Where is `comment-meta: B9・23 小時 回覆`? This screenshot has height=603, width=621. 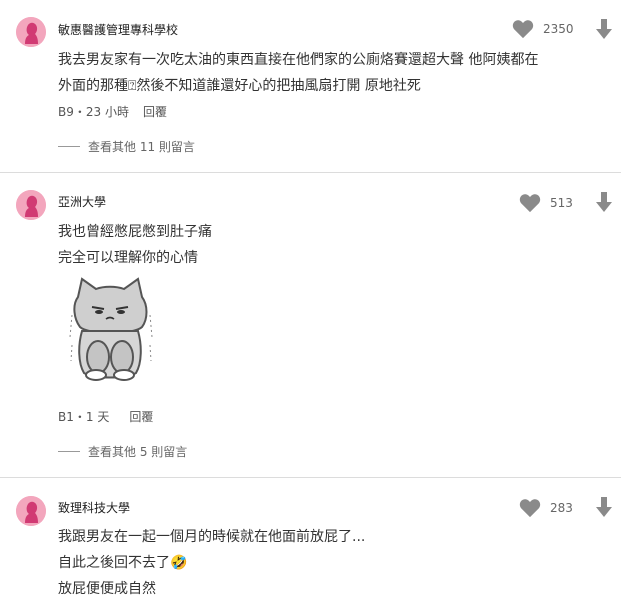
comment-meta: B9・23 小時 回覆 is located at coordinates (112, 111).